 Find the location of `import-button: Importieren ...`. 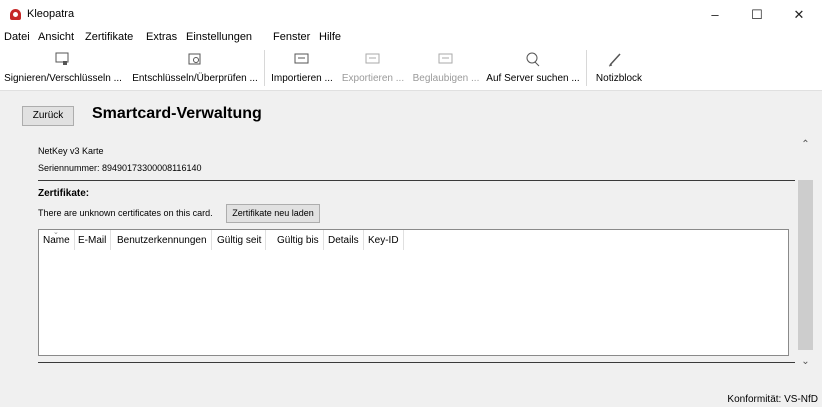

import-button: Importieren ... is located at coordinates (302, 68).